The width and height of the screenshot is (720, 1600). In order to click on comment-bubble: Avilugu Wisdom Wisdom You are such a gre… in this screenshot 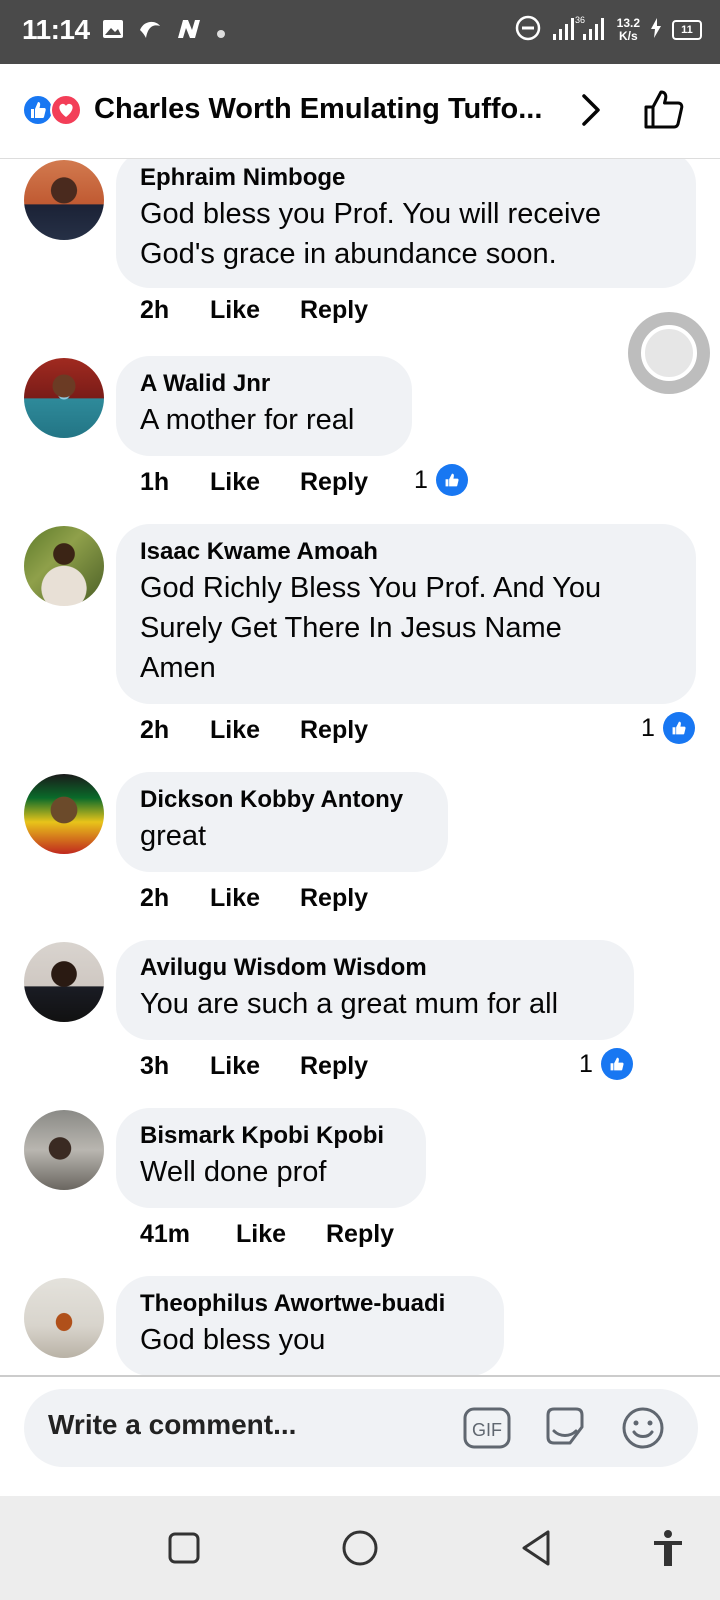, I will do `click(375, 990)`.